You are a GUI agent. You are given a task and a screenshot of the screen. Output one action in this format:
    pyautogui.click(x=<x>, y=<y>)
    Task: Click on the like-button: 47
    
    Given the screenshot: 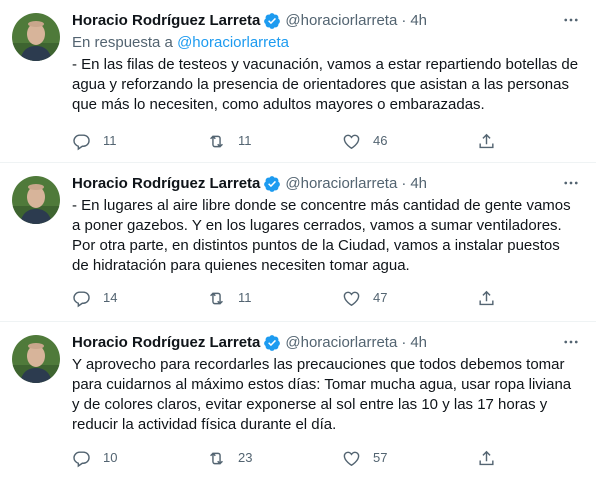 What is the action you would take?
    pyautogui.click(x=392, y=298)
    